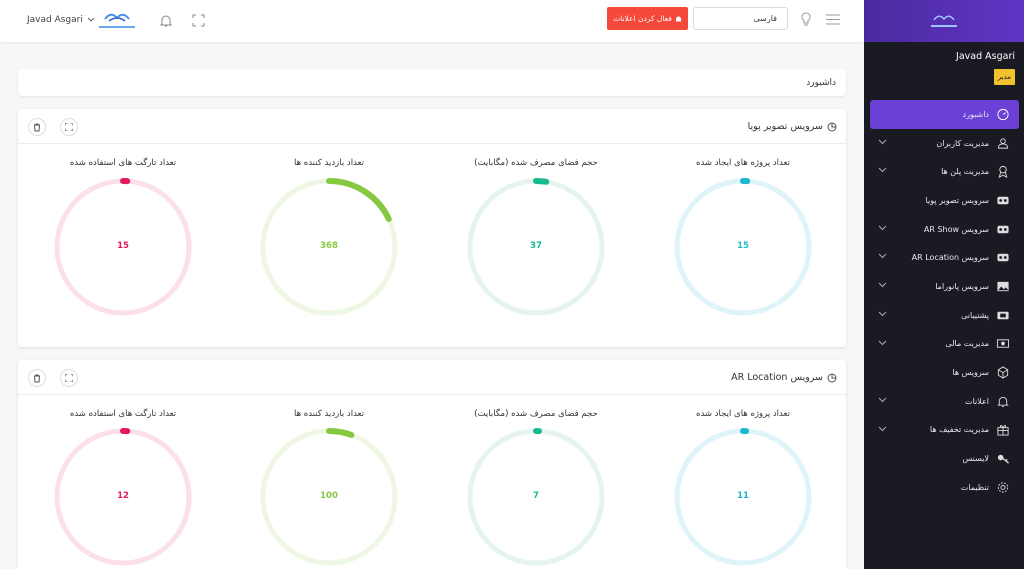  I want to click on breadcrumb: داشبورد, so click(432, 82).